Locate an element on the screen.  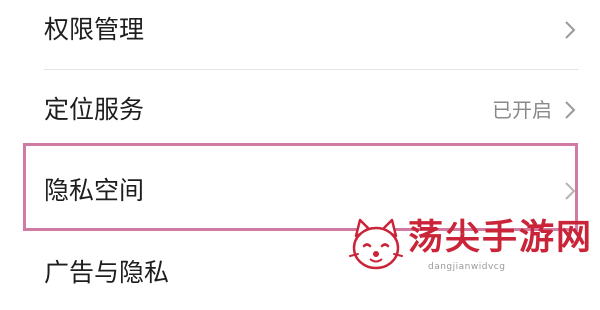
watermark: 荡尖手游网 dangjianwidvcg is located at coordinates (467, 246).